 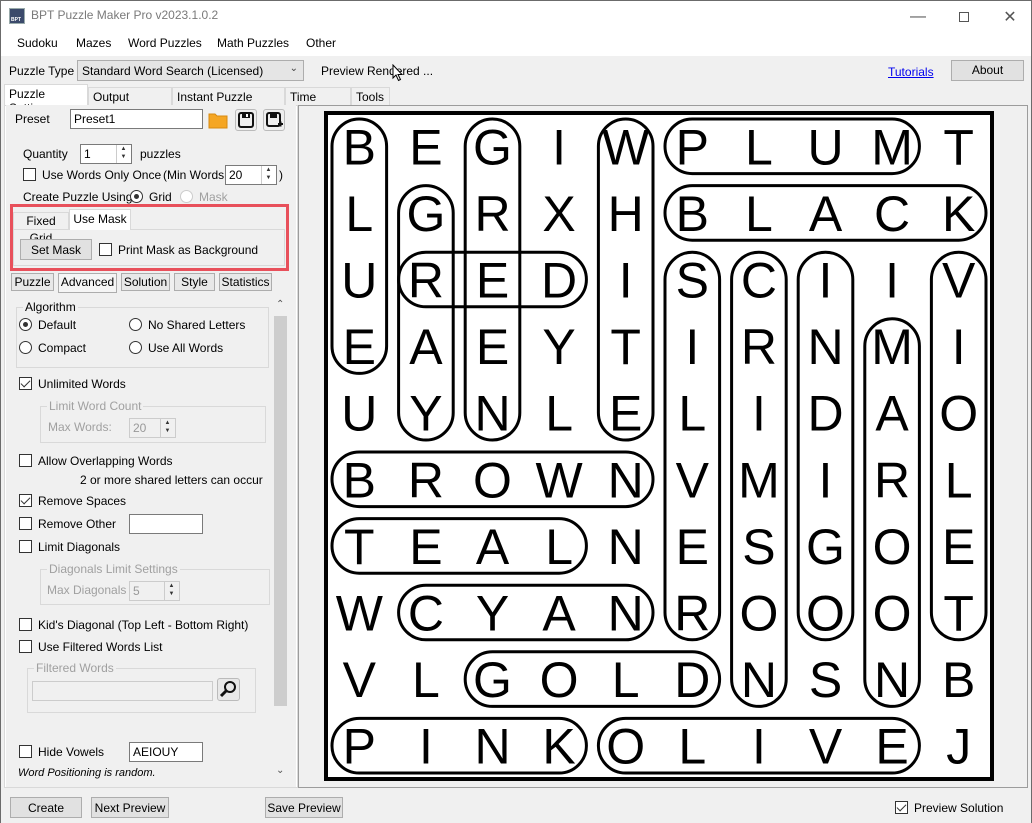 I want to click on algorithm-compact-radio, so click(x=25, y=347).